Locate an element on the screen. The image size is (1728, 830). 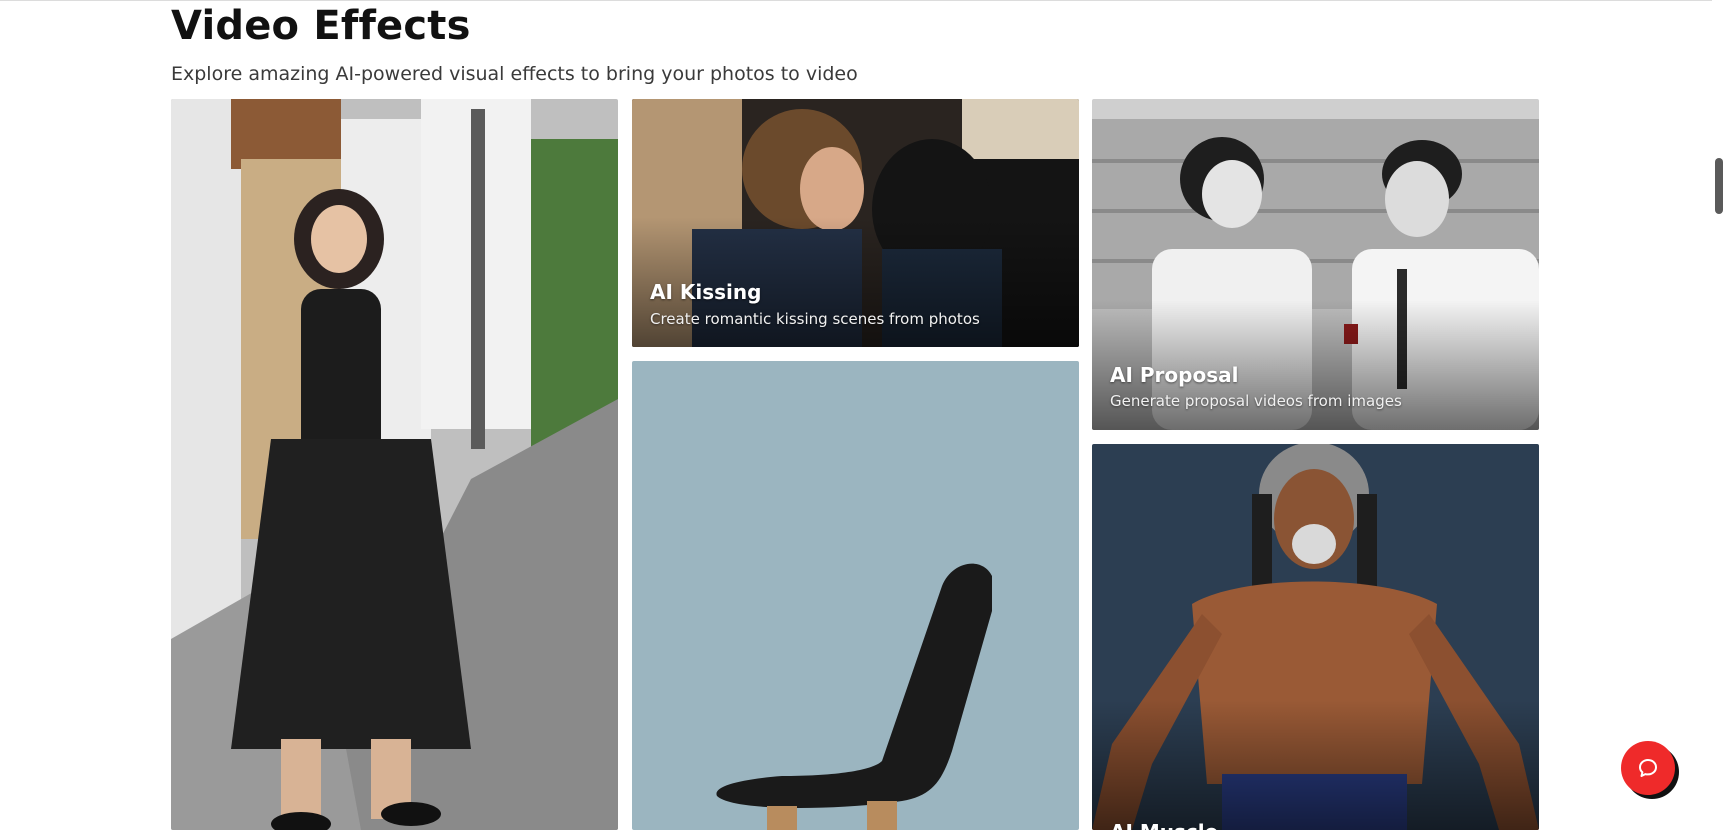
chat-button is located at coordinates (1648, 768).